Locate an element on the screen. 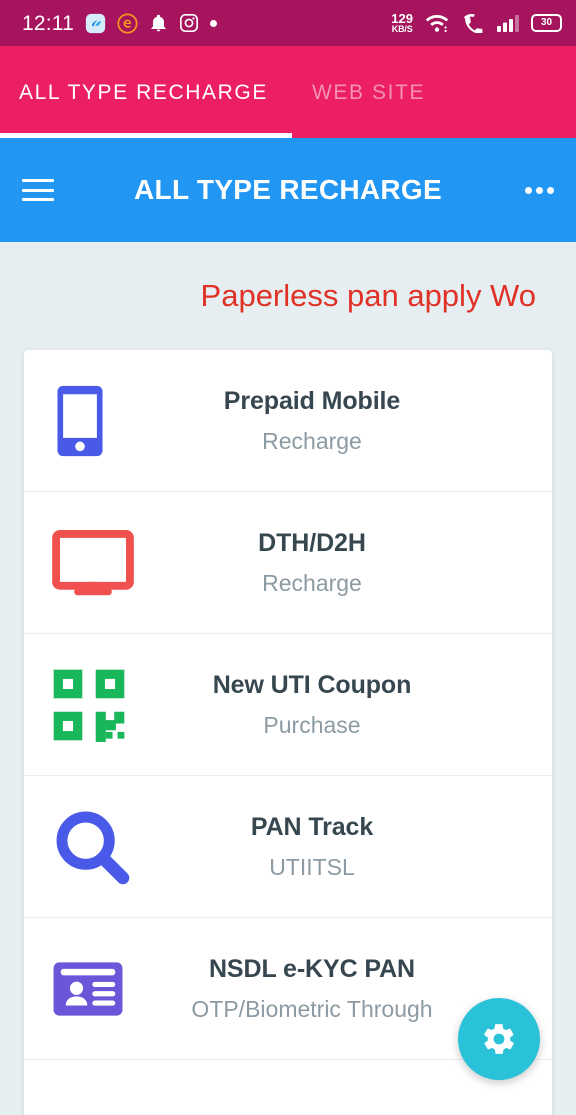 The image size is (576, 1115). magnifier-icon is located at coordinates (100, 847).